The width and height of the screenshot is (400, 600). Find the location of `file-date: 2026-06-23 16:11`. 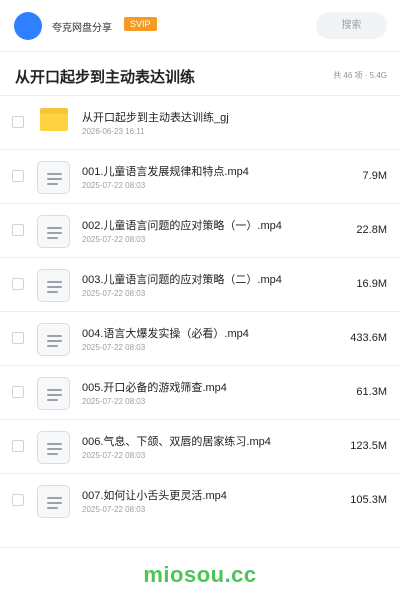

file-date: 2026-06-23 16:11 is located at coordinates (113, 131).